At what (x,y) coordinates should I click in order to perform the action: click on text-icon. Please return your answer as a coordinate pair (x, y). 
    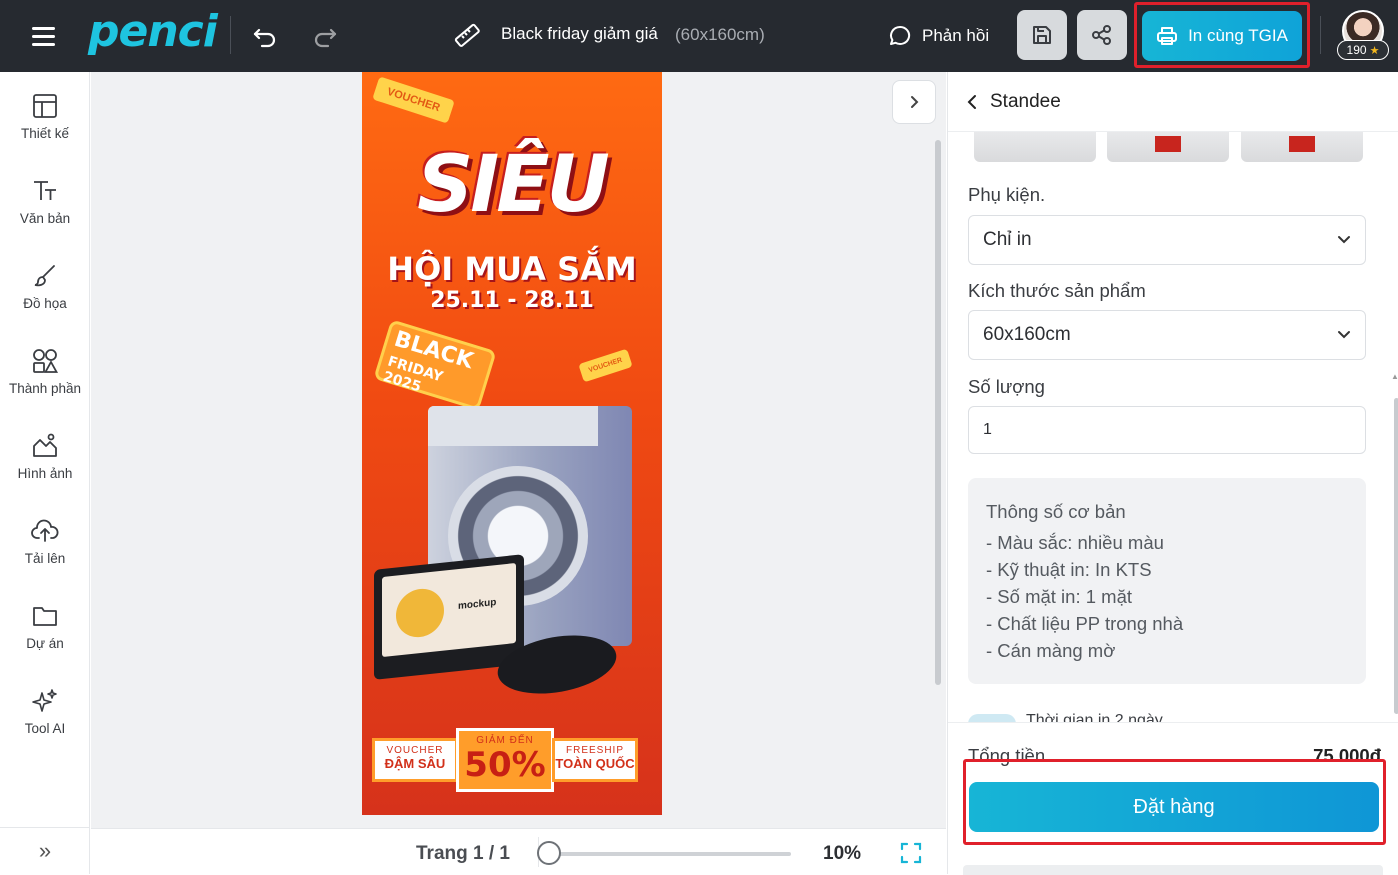
    Looking at the image, I should click on (45, 190).